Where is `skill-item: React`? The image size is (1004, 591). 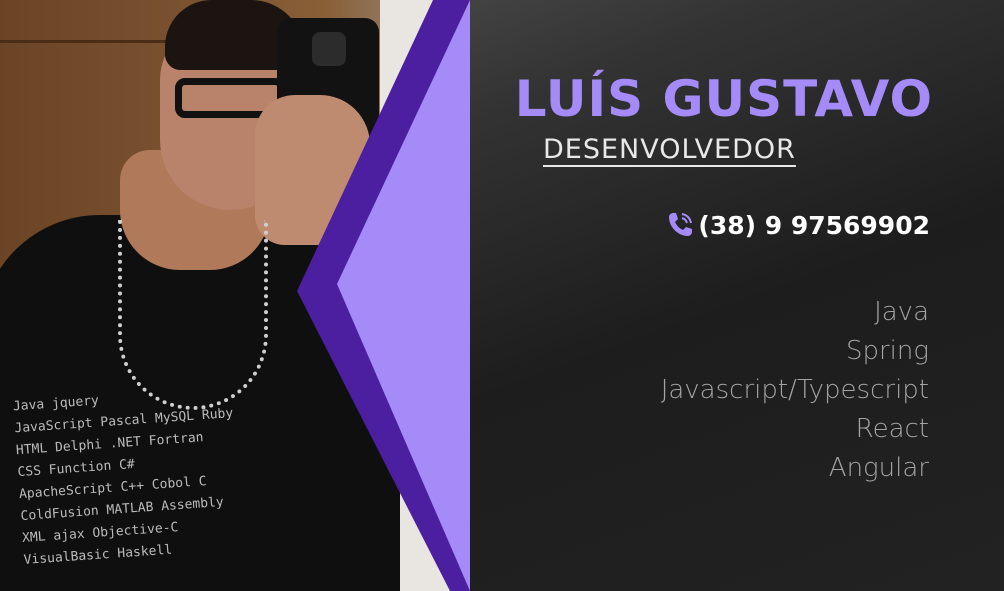
skill-item: React is located at coordinates (892, 429).